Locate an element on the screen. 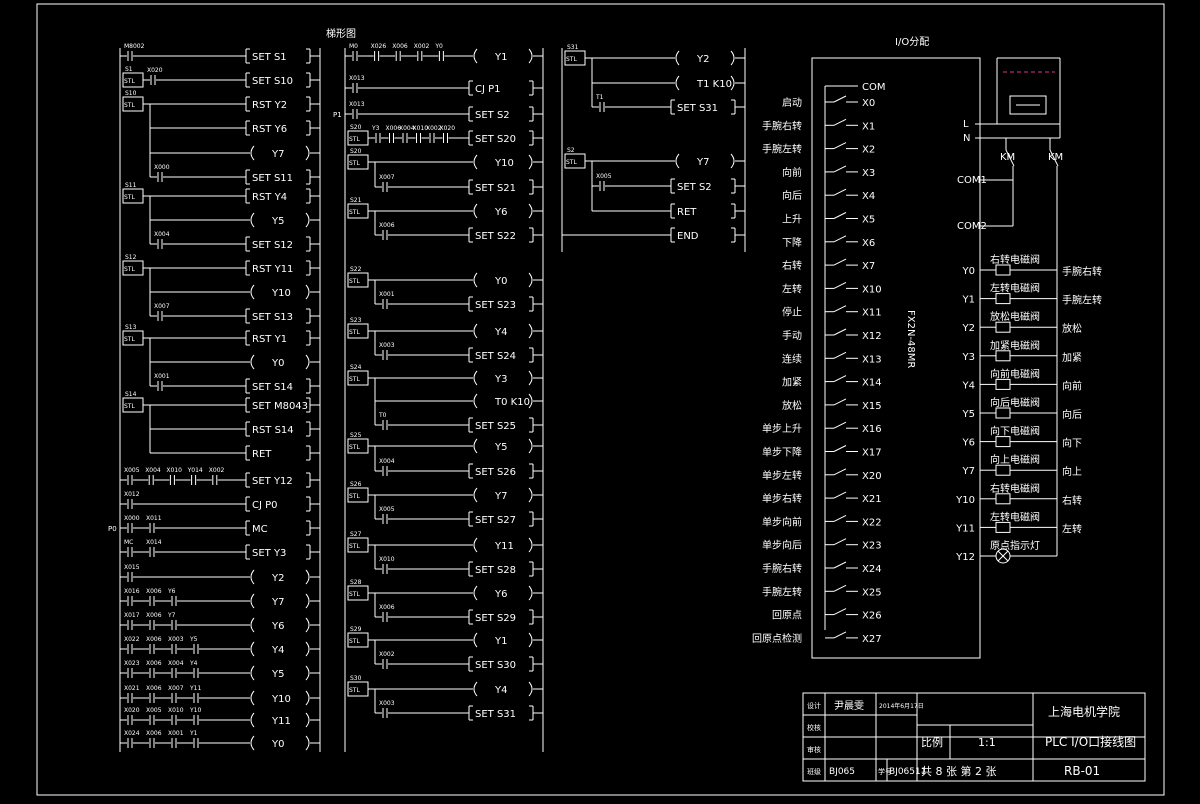 The width and height of the screenshot is (1200, 804). input-address: X17 is located at coordinates (872, 453).